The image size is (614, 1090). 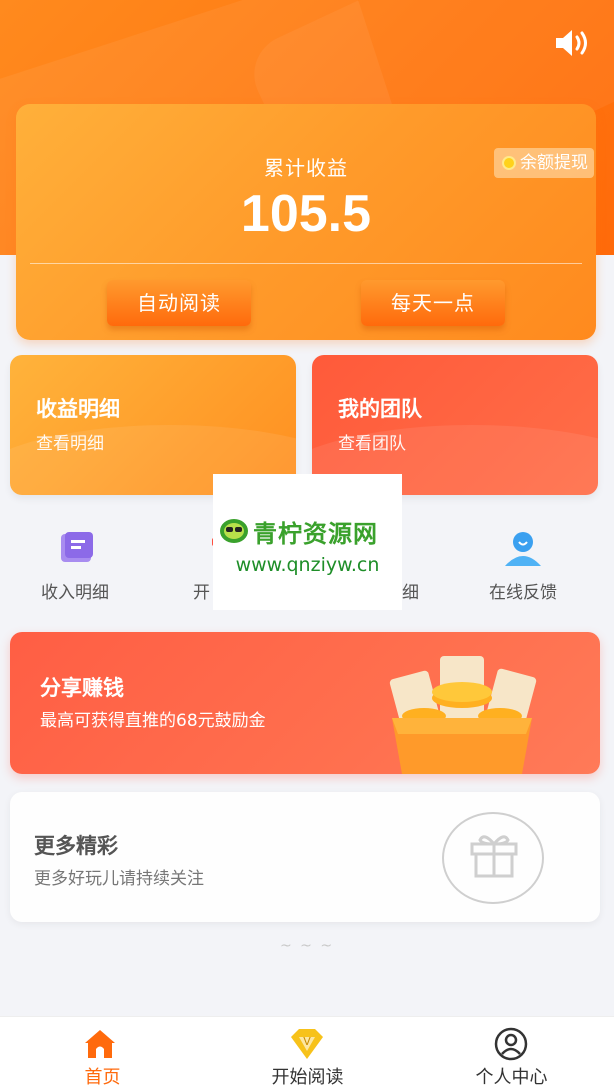 I want to click on svg-text: V, so click(x=307, y=1041).